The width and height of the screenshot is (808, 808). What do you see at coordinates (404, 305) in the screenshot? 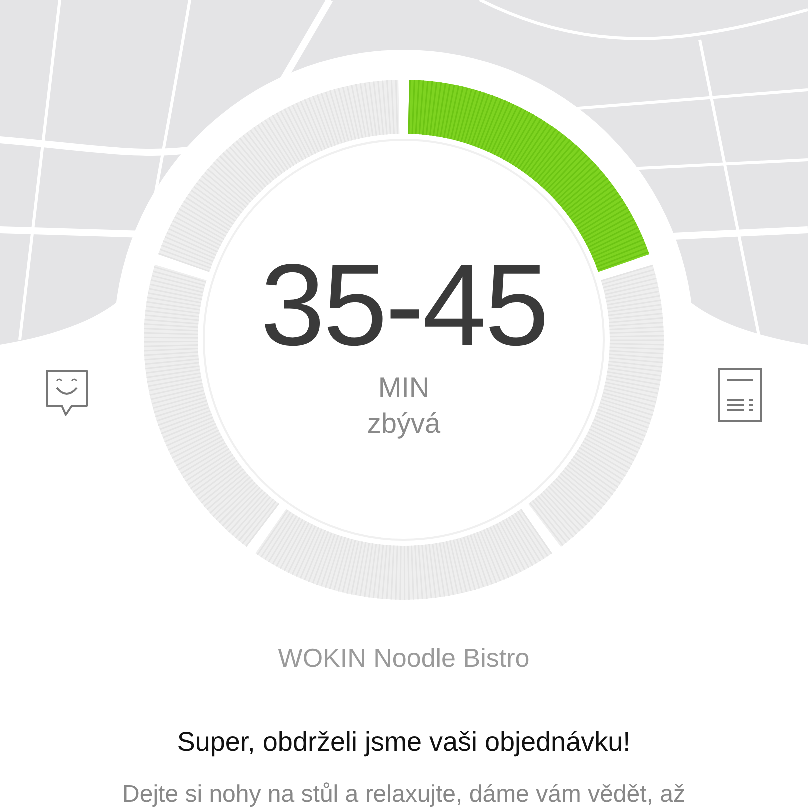
I see `time-range: 35-45` at bounding box center [404, 305].